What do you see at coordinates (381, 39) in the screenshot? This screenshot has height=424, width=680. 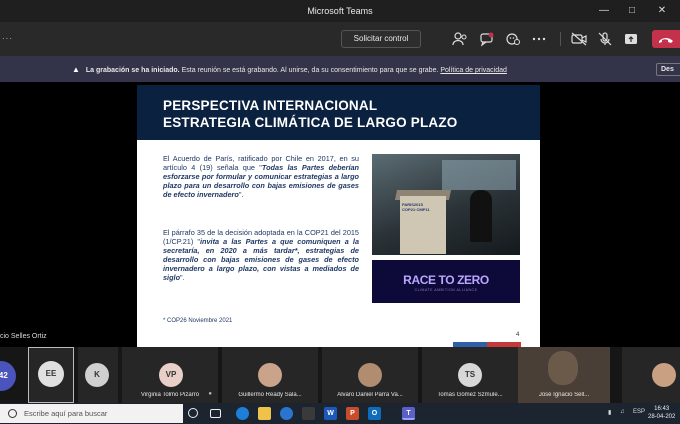 I see `request-control-button: Solicitar control` at bounding box center [381, 39].